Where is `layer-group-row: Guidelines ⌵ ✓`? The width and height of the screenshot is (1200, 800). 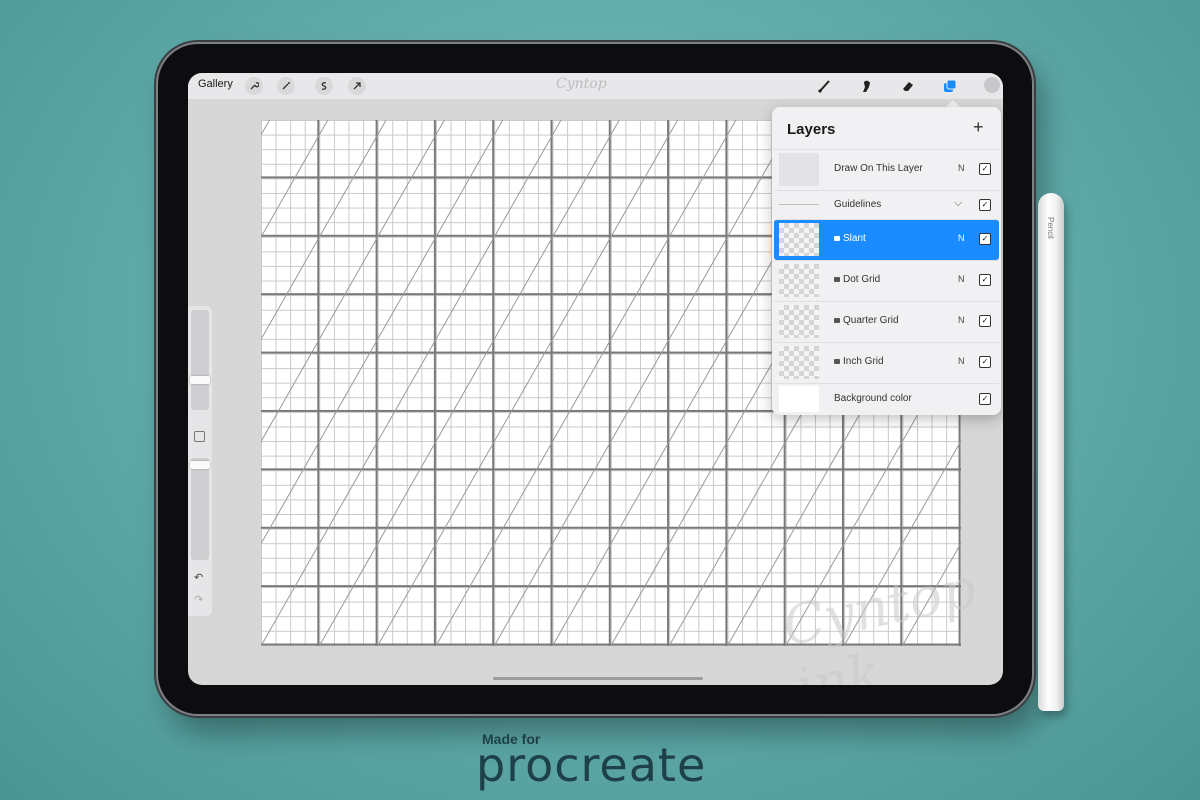 layer-group-row: Guidelines ⌵ ✓ is located at coordinates (886, 204).